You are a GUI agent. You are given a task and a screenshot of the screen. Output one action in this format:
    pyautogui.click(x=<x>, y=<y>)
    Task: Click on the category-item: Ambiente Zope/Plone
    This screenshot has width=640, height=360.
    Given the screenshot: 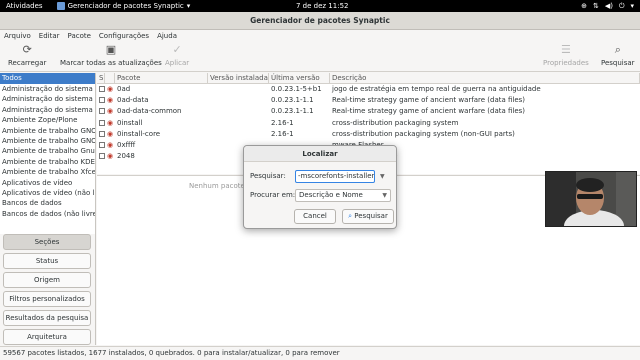 What is the action you would take?
    pyautogui.click(x=47, y=120)
    